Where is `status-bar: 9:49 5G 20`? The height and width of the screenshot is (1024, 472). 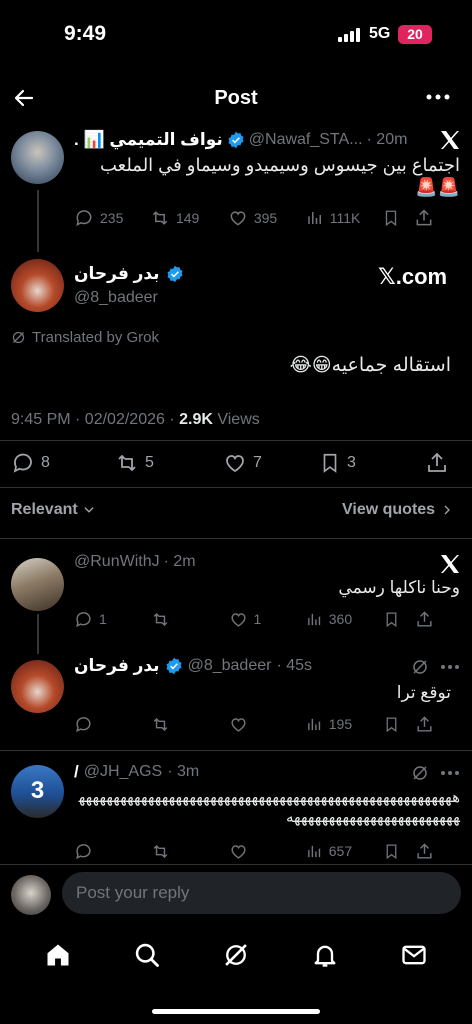 status-bar: 9:49 5G 20 is located at coordinates (236, 35).